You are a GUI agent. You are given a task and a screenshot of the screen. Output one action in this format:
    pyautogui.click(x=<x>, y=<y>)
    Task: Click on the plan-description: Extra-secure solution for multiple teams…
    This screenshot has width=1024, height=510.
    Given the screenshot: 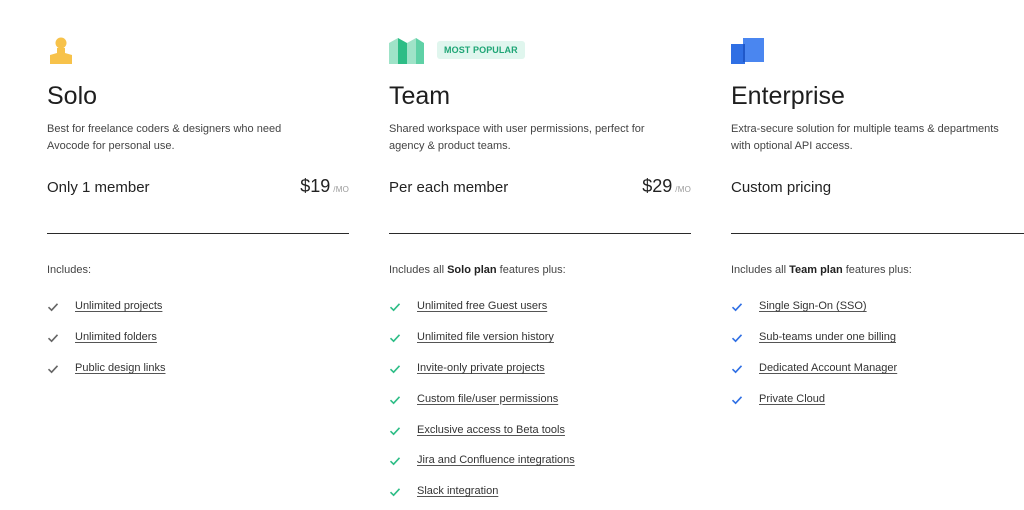 What is the action you would take?
    pyautogui.click(x=865, y=137)
    